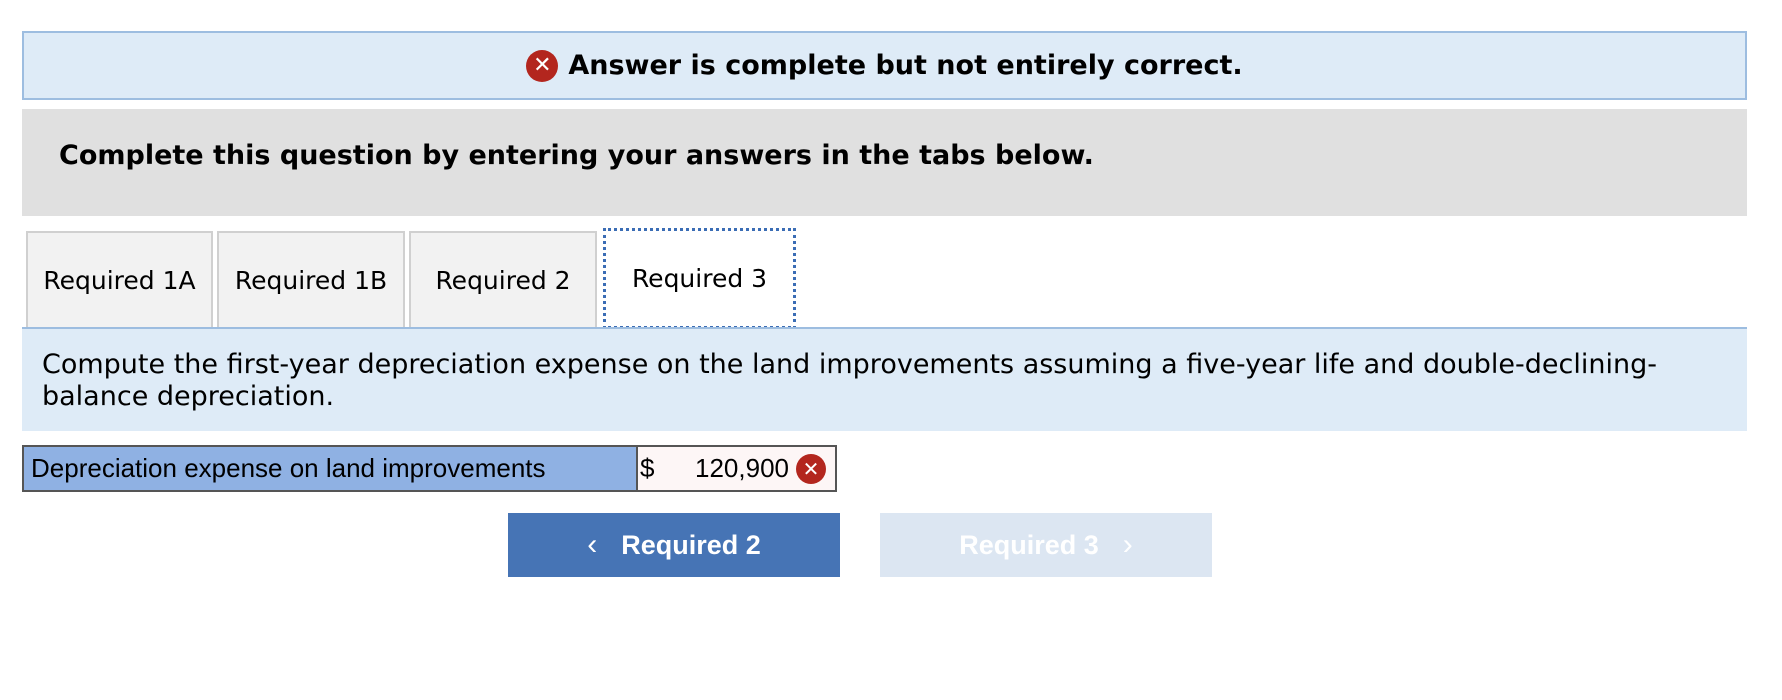  I want to click on currency-symbol: $, so click(647, 468).